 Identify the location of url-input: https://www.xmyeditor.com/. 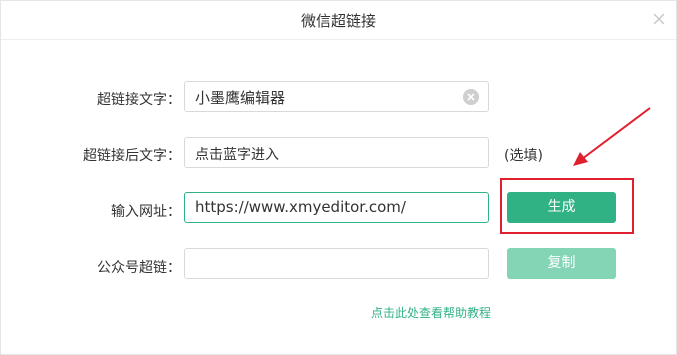
(336, 207).